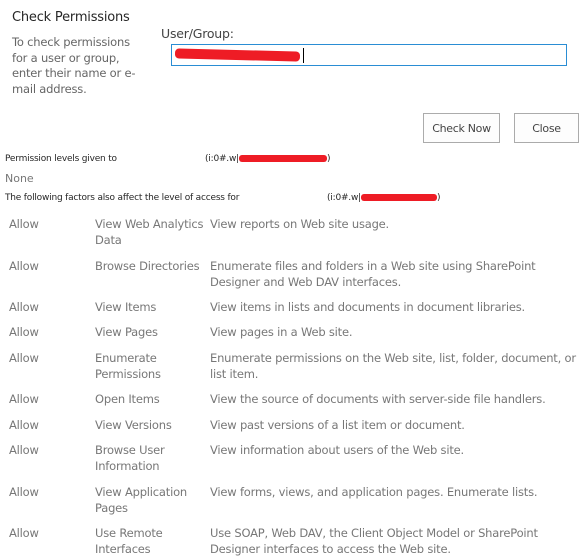 This screenshot has width=579, height=557. What do you see at coordinates (129, 541) in the screenshot?
I see `permission-name: Use Remote Interfaces` at bounding box center [129, 541].